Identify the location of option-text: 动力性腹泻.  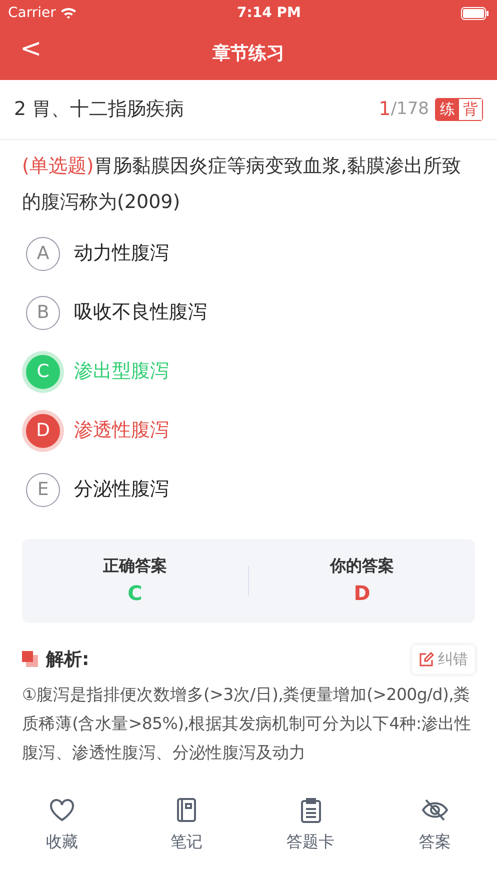
(121, 253).